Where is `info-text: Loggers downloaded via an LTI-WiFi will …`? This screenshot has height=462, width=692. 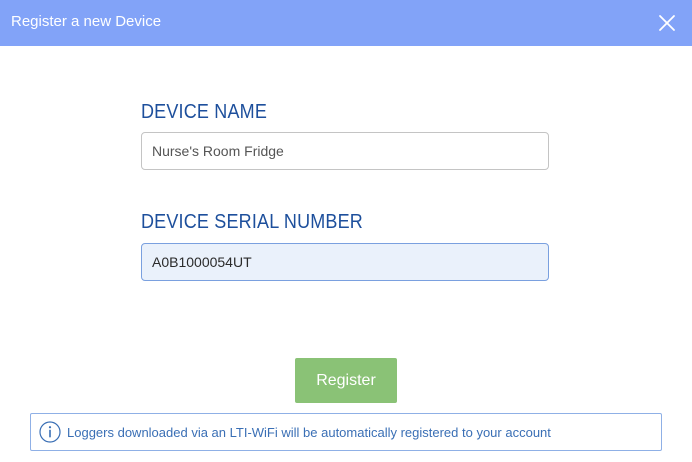
info-text: Loggers downloaded via an LTI-WiFi will … is located at coordinates (309, 432).